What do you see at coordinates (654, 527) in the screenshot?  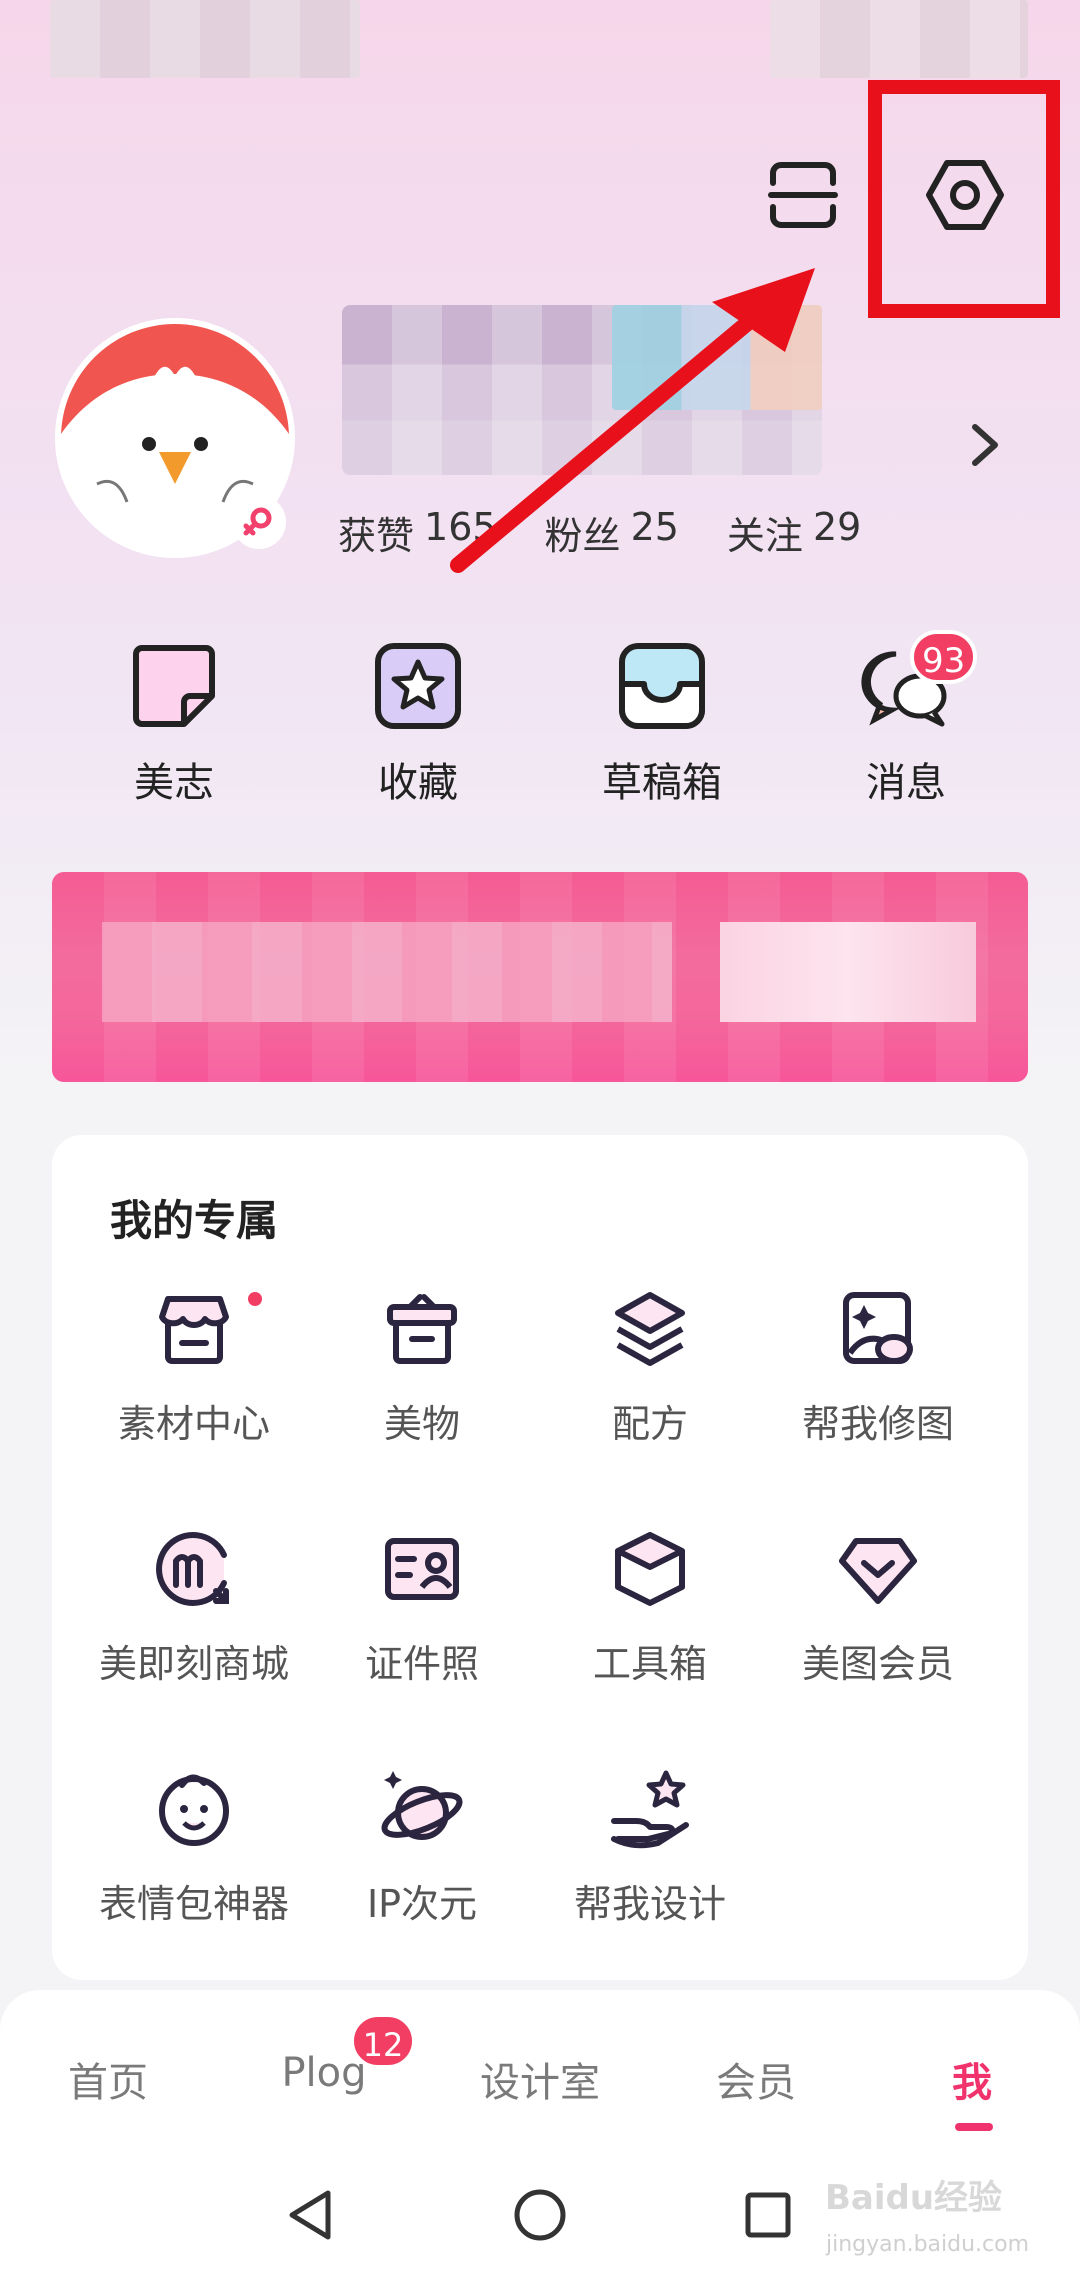 I see `stat-followers-value: 25` at bounding box center [654, 527].